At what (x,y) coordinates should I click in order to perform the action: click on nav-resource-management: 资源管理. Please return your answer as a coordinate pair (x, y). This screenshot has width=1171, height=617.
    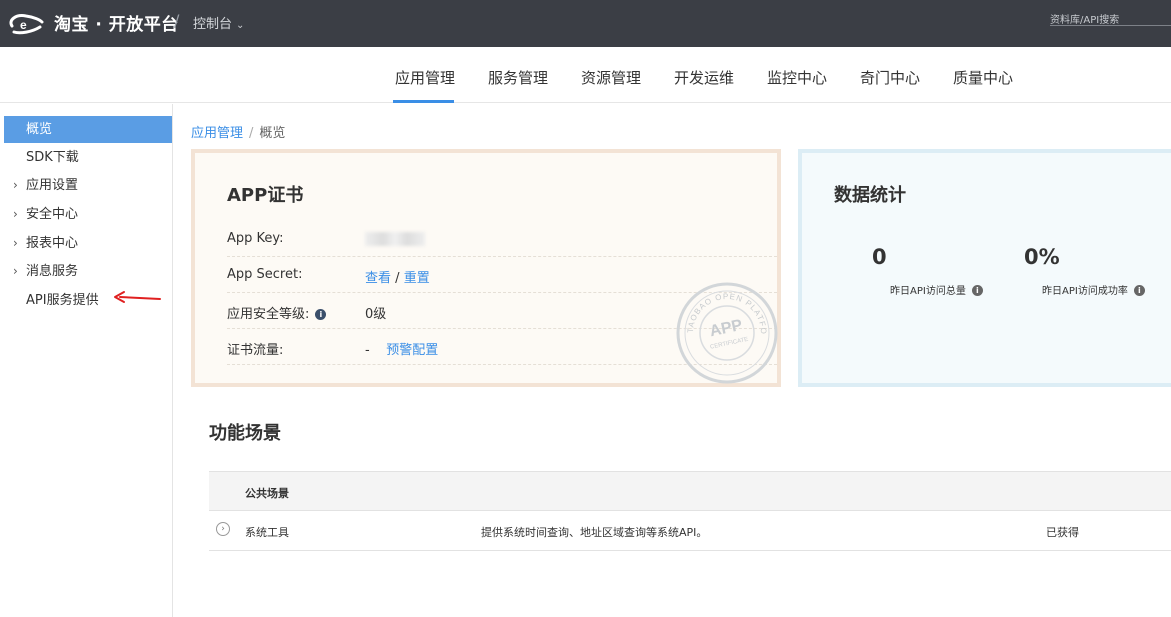
    Looking at the image, I should click on (611, 77).